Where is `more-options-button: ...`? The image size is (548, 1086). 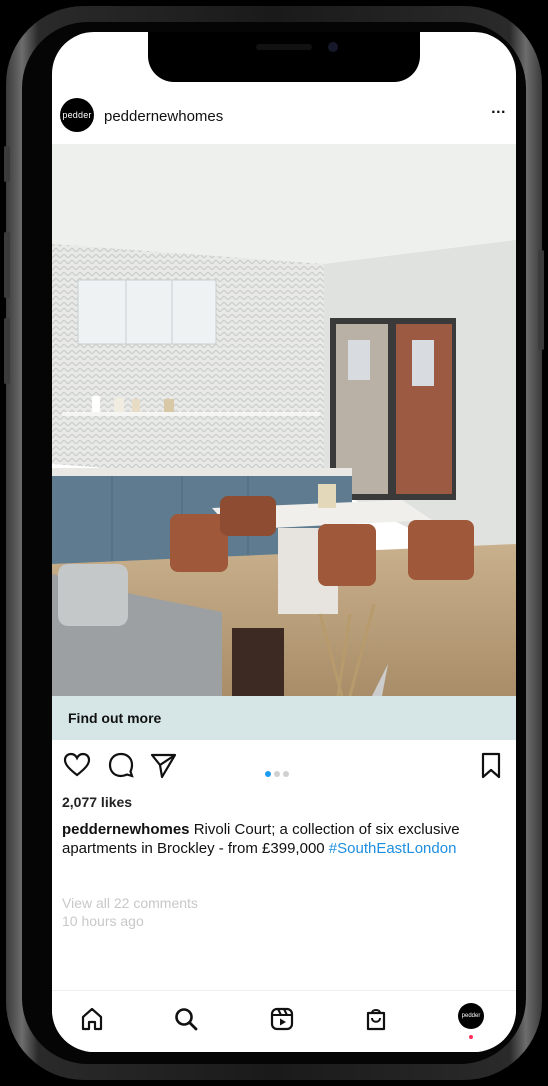 more-options-button: ... is located at coordinates (498, 109).